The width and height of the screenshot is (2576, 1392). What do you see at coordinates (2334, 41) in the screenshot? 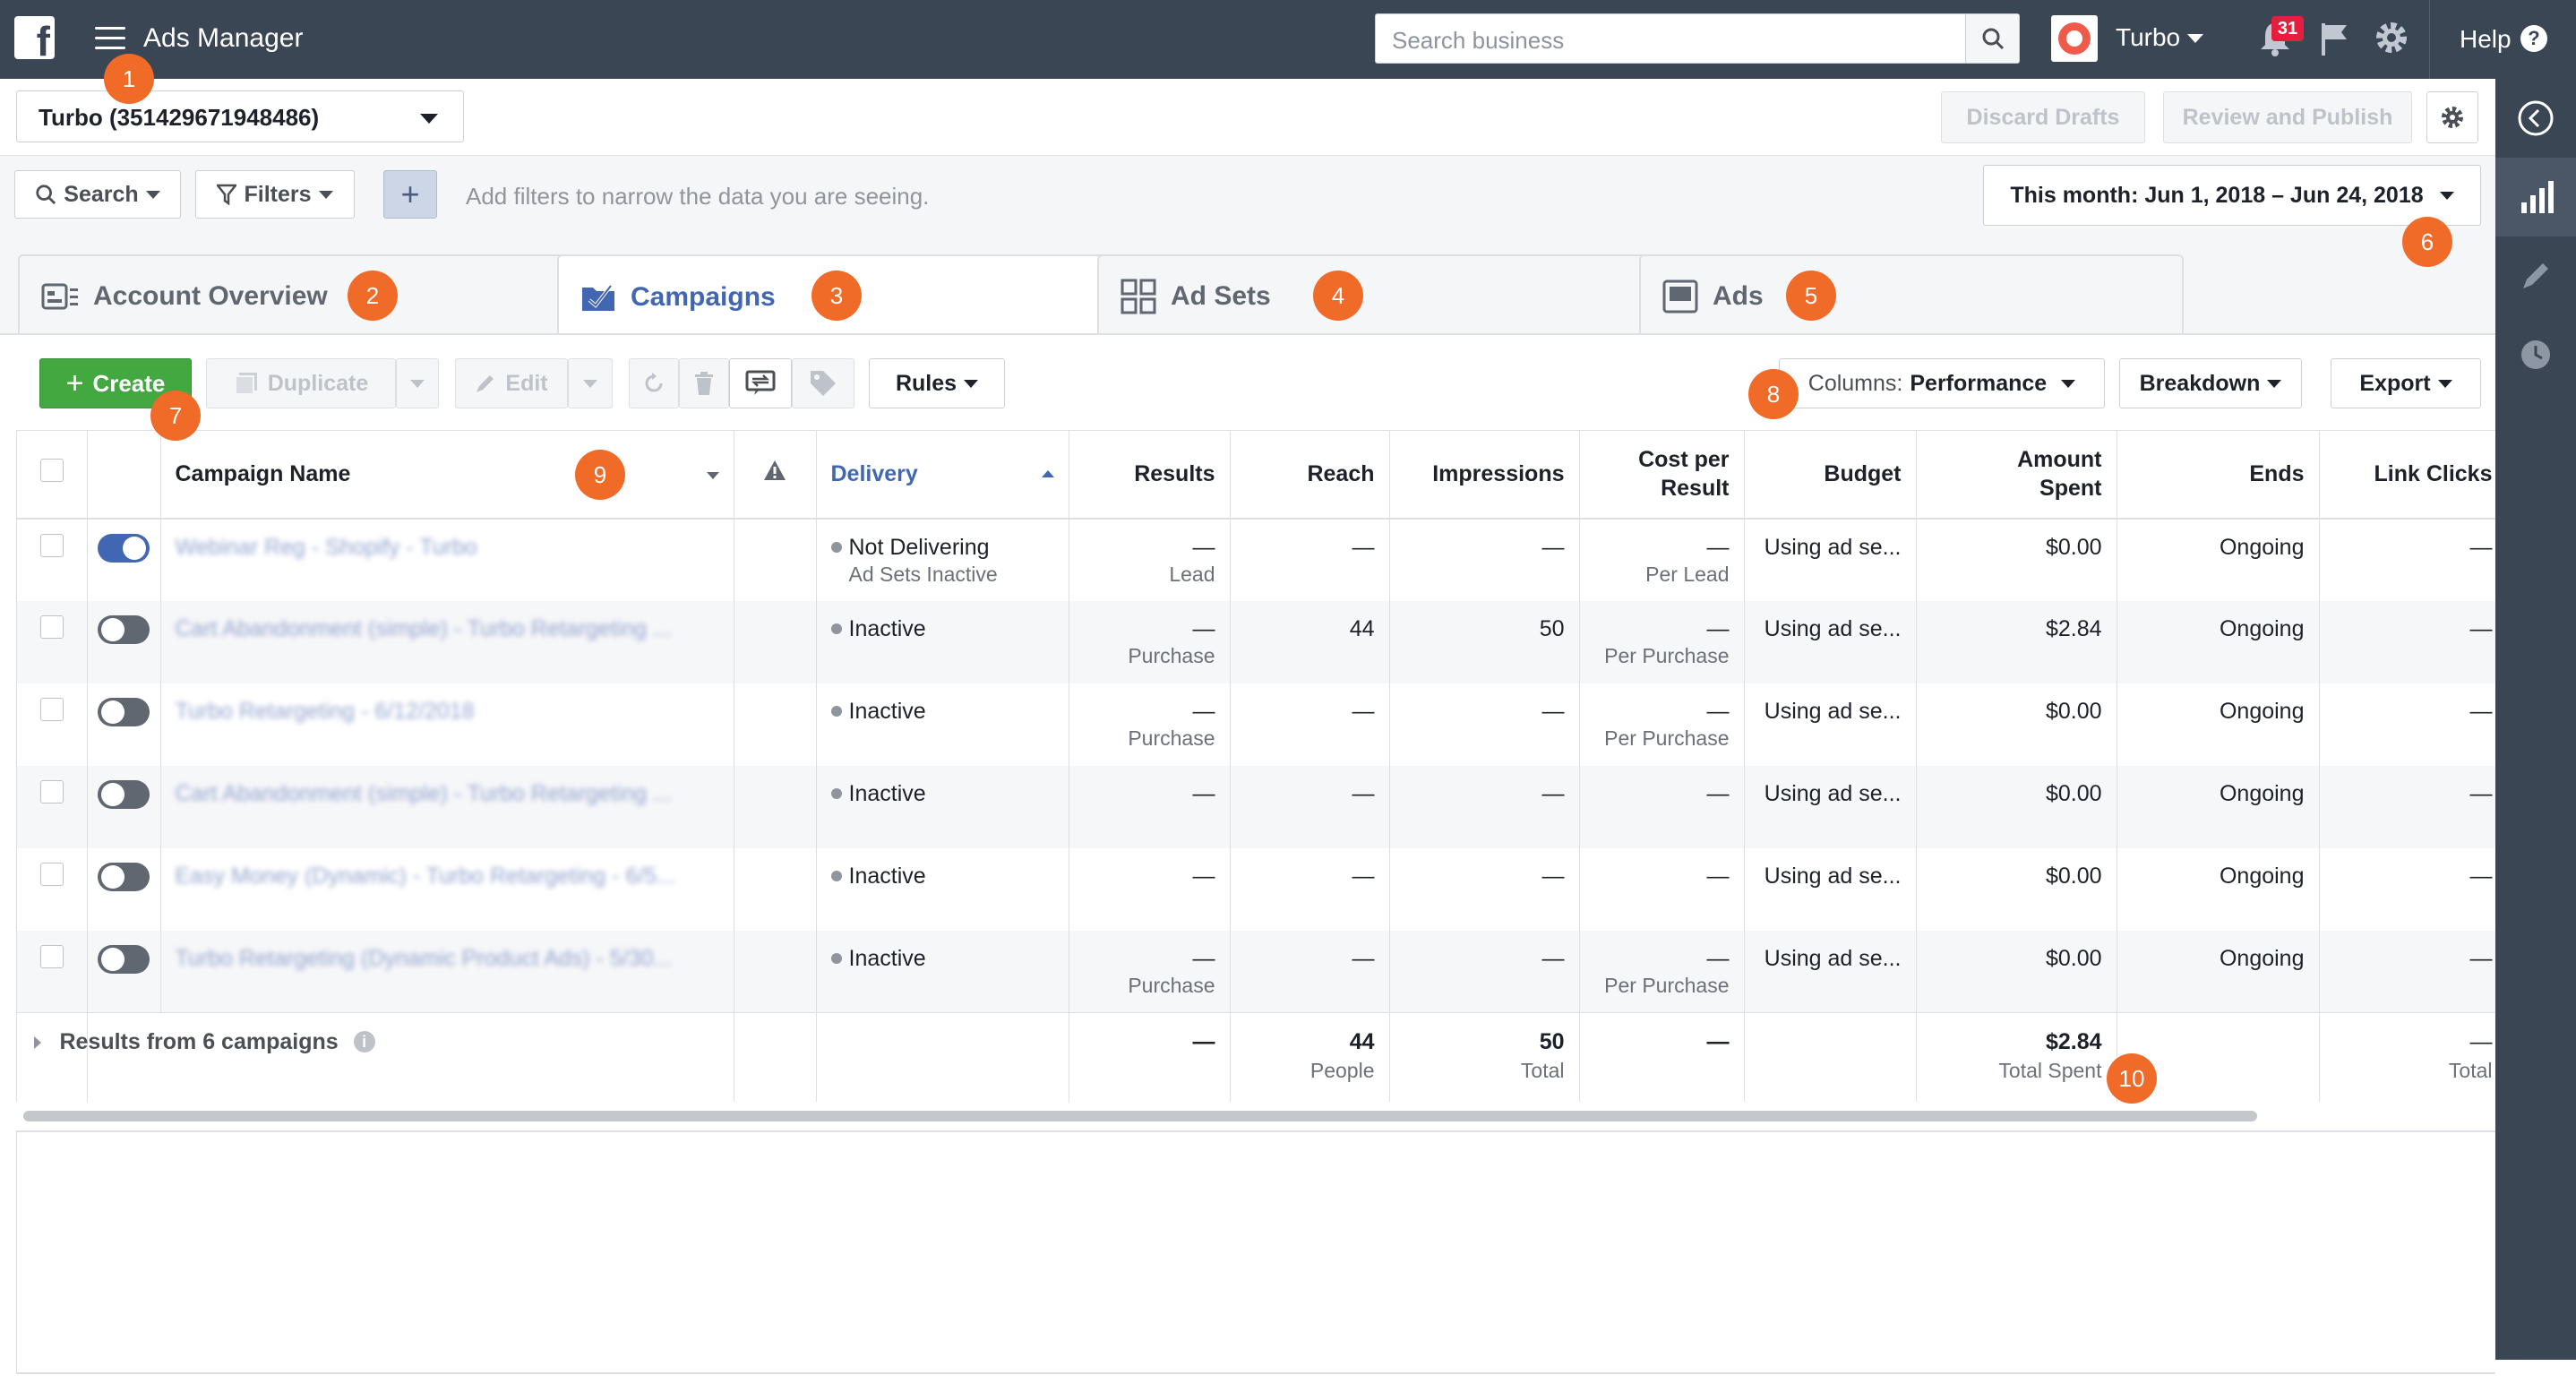
I see `flag-icon` at bounding box center [2334, 41].